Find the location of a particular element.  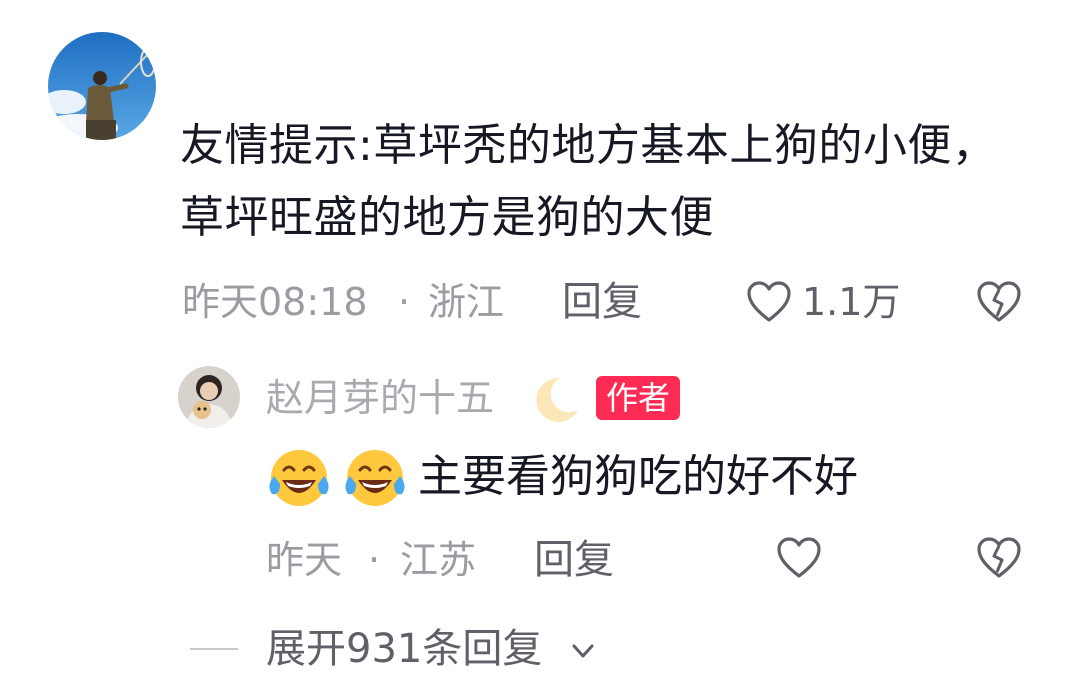

reply-text: 主要看狗狗吃的好不好 is located at coordinates (638, 476).